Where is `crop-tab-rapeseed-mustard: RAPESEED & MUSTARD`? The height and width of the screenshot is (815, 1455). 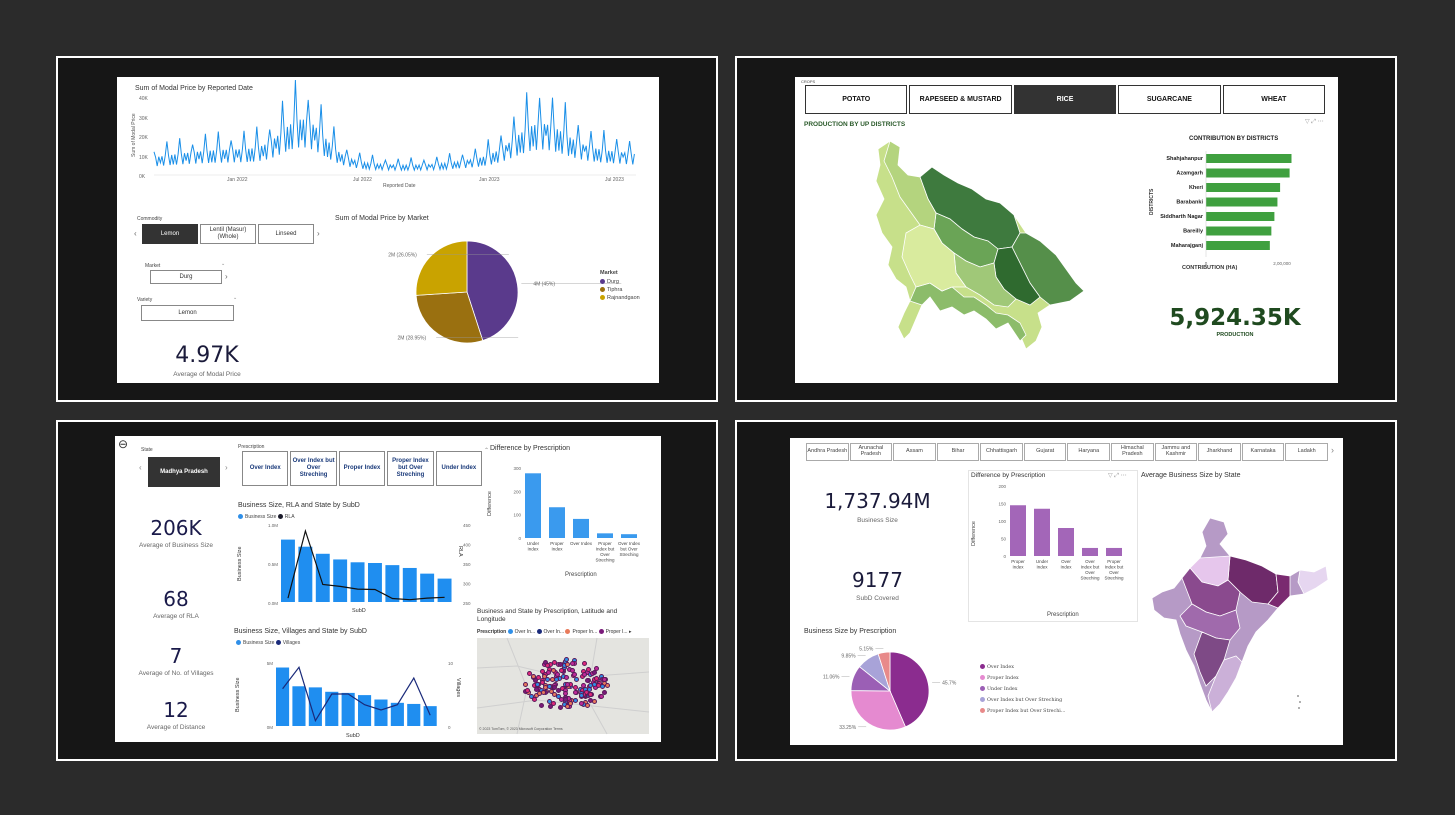 crop-tab-rapeseed-mustard: RAPESEED & MUSTARD is located at coordinates (960, 99).